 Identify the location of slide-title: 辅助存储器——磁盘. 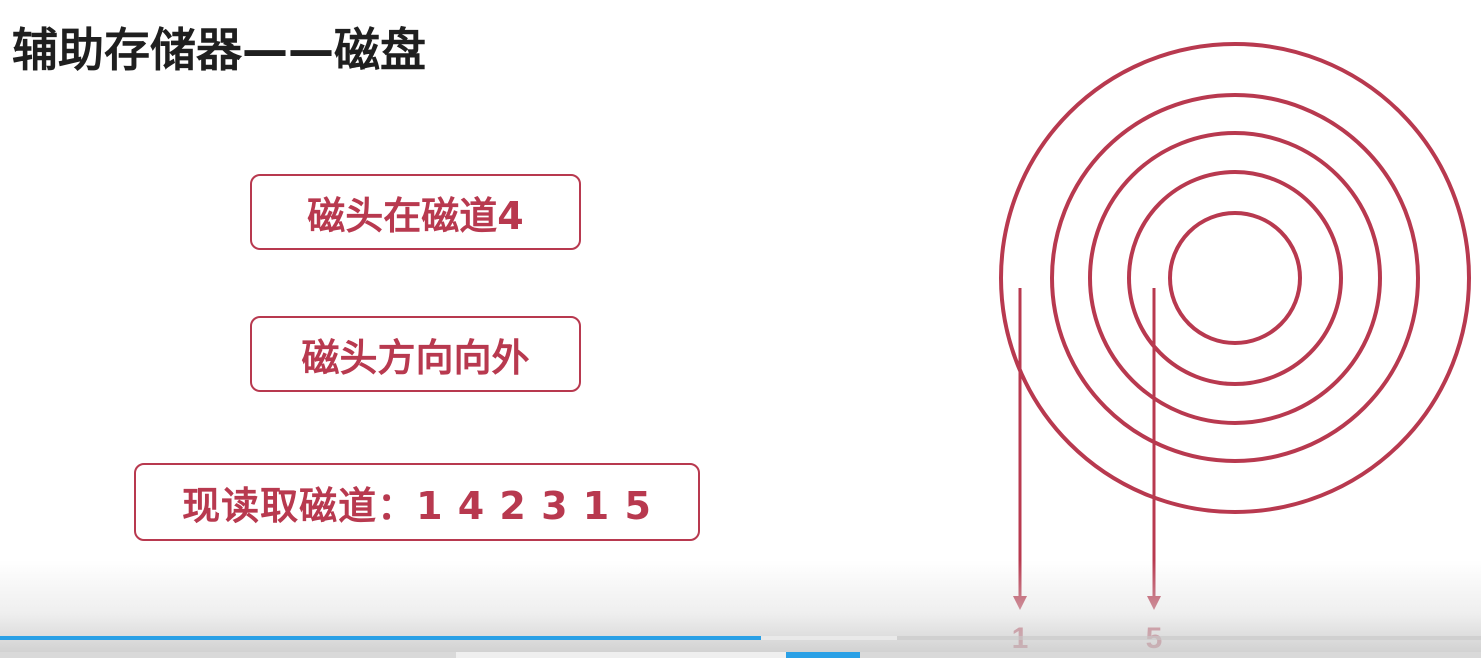
(219, 50).